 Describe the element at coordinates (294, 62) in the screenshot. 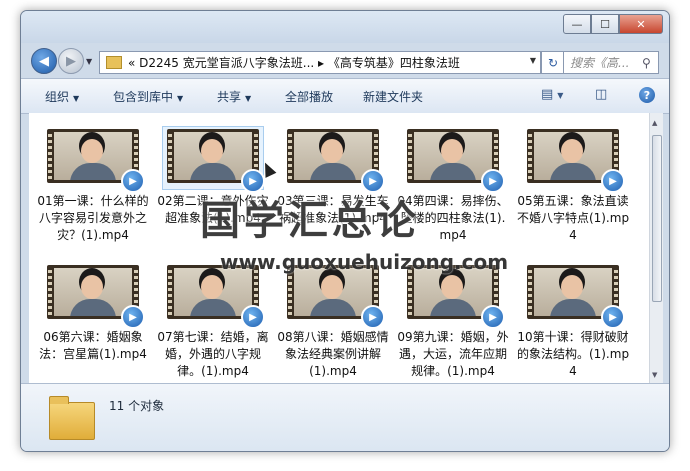

I see `address-path: « D2245 宽元堂盲派八字象法班... ▸ 《高专筑基》四柱象法班` at that location.